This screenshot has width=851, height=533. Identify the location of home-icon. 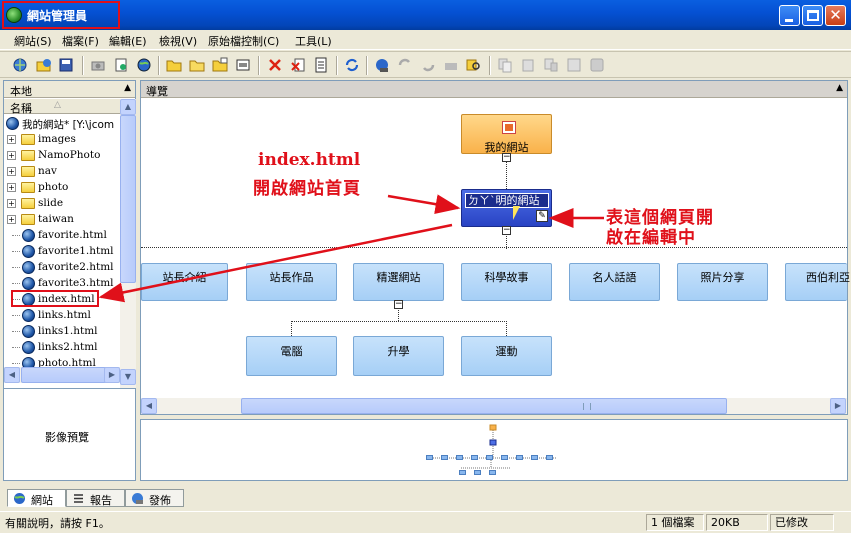
(509, 127).